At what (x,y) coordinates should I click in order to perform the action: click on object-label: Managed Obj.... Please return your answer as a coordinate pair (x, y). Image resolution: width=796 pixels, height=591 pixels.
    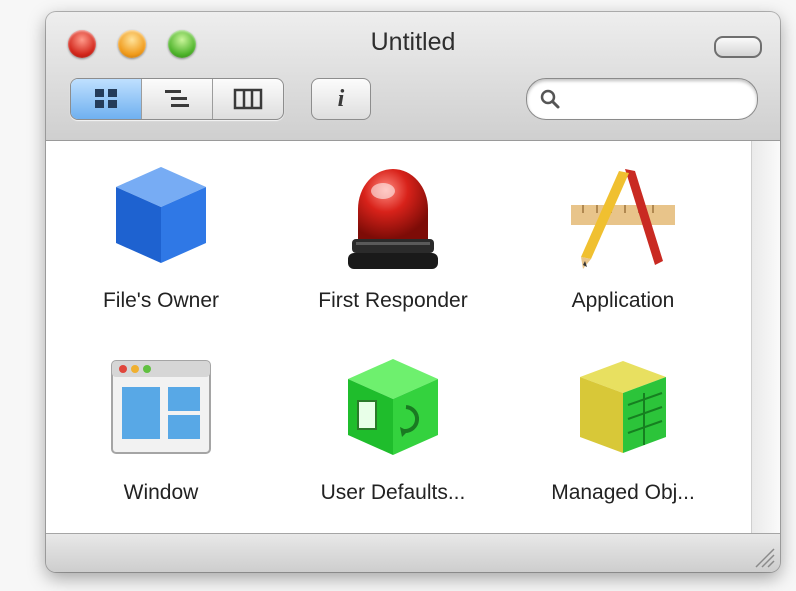
    Looking at the image, I should click on (623, 492).